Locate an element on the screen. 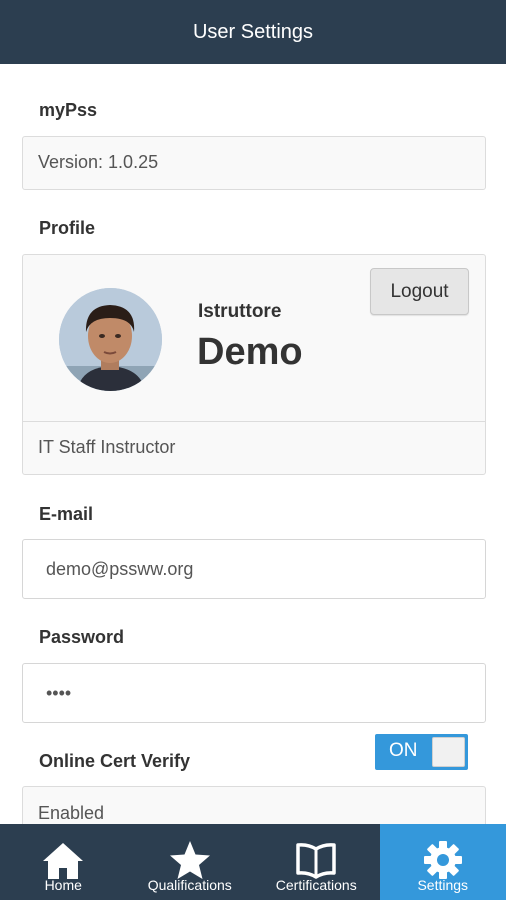 The height and width of the screenshot is (900, 506). header-bar: User Settings is located at coordinates (253, 32).